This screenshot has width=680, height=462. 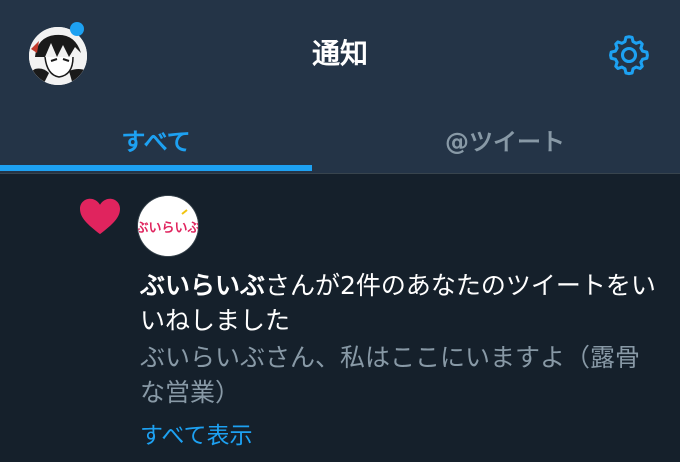 I want to click on notification-message: ぶいらいぶさんが2件のあなたのツイートをいいねしました, so click(x=400, y=303).